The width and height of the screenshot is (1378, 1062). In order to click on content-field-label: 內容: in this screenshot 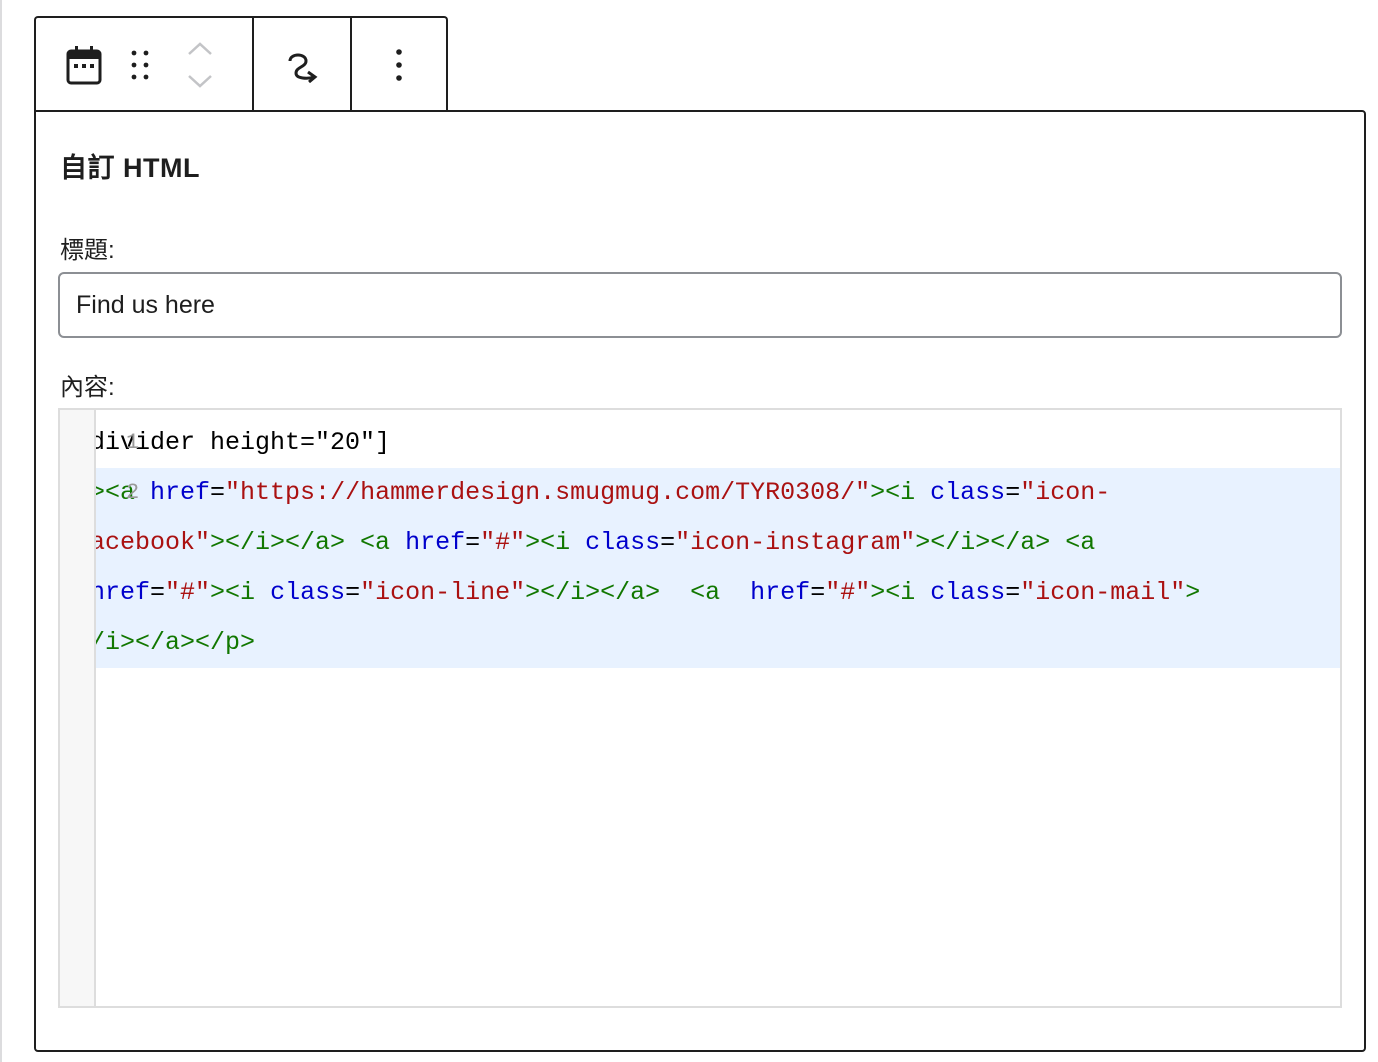, I will do `click(87, 387)`.